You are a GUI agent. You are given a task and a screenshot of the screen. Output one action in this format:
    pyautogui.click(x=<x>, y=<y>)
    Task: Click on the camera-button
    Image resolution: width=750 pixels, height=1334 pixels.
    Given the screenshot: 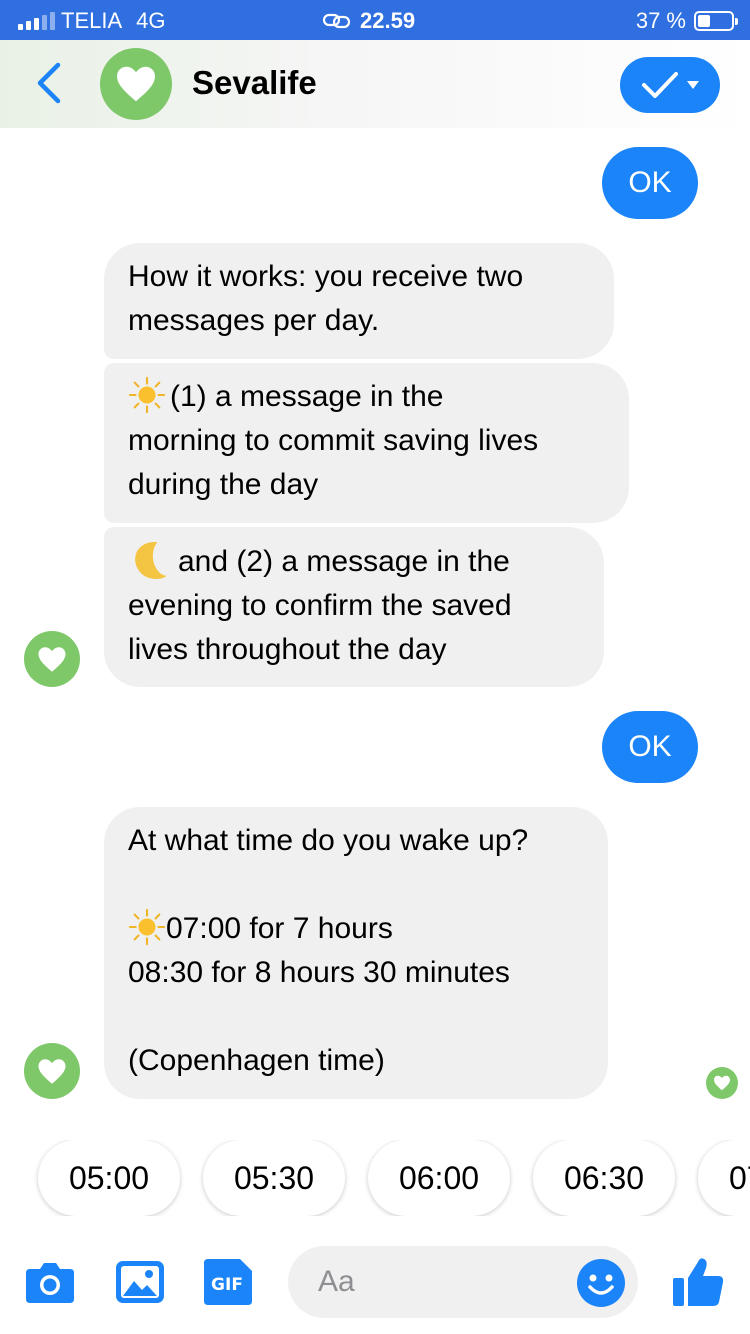 What is the action you would take?
    pyautogui.click(x=50, y=1282)
    